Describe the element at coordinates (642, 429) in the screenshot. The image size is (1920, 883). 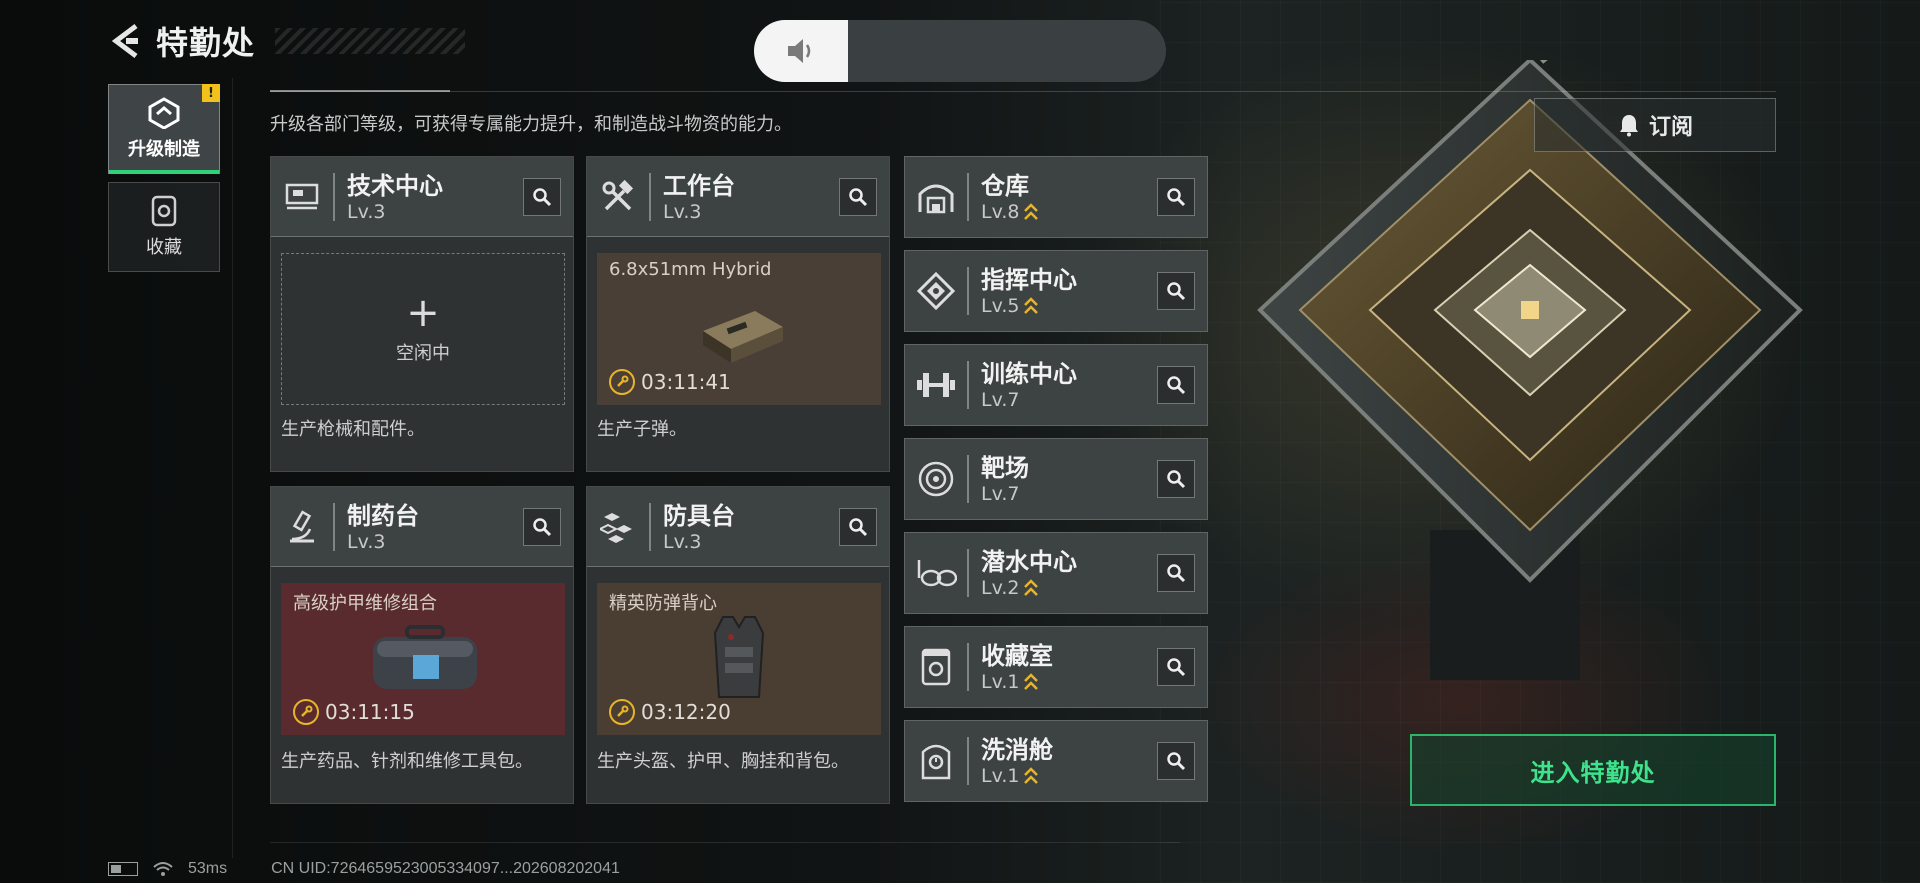
I see `card-description: 生产子弹。` at that location.